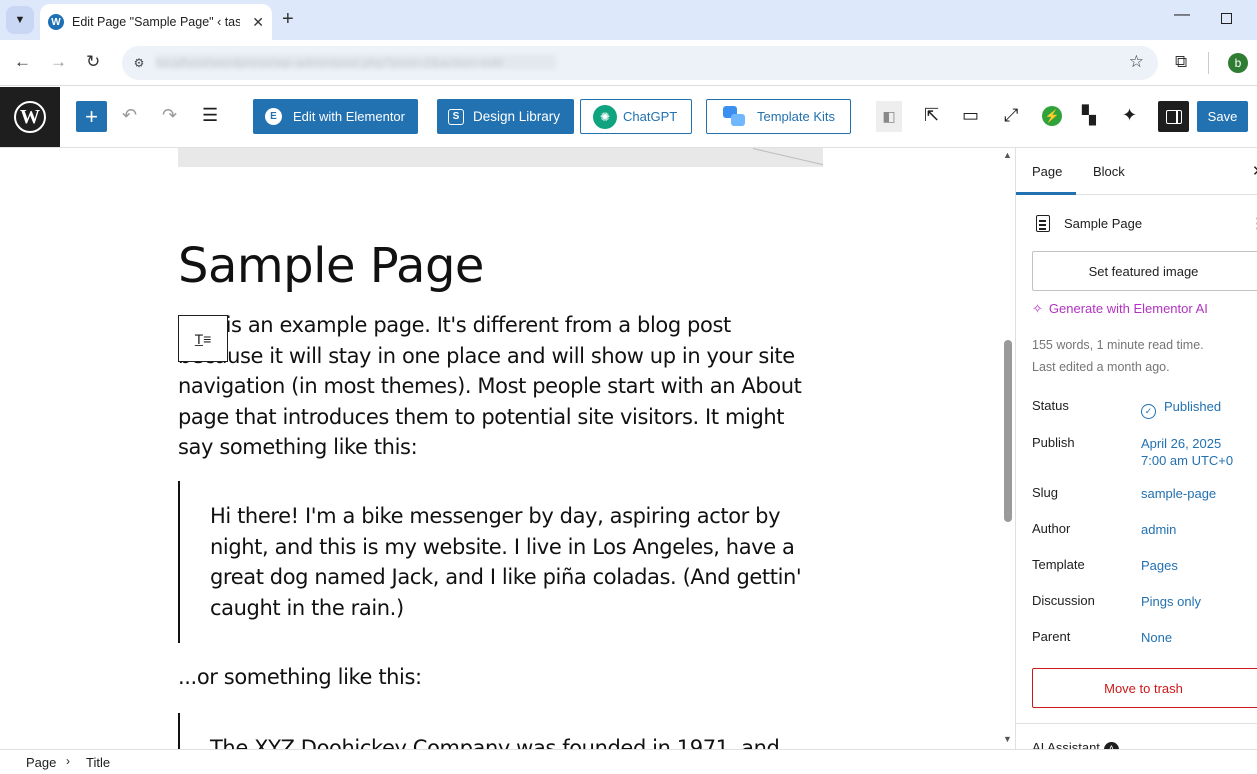 This screenshot has height=774, width=1257. Describe the element at coordinates (129, 115) in the screenshot. I see `undo-icon: ↶` at that location.